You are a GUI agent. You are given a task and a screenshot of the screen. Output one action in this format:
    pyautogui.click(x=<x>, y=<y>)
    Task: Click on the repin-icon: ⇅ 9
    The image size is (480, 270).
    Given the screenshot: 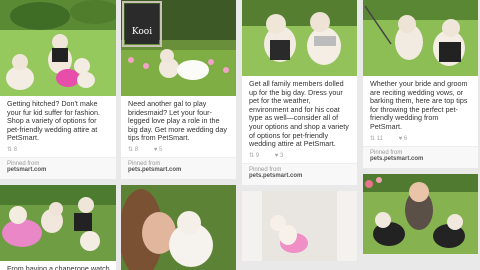 What is the action you would take?
    pyautogui.click(x=254, y=155)
    